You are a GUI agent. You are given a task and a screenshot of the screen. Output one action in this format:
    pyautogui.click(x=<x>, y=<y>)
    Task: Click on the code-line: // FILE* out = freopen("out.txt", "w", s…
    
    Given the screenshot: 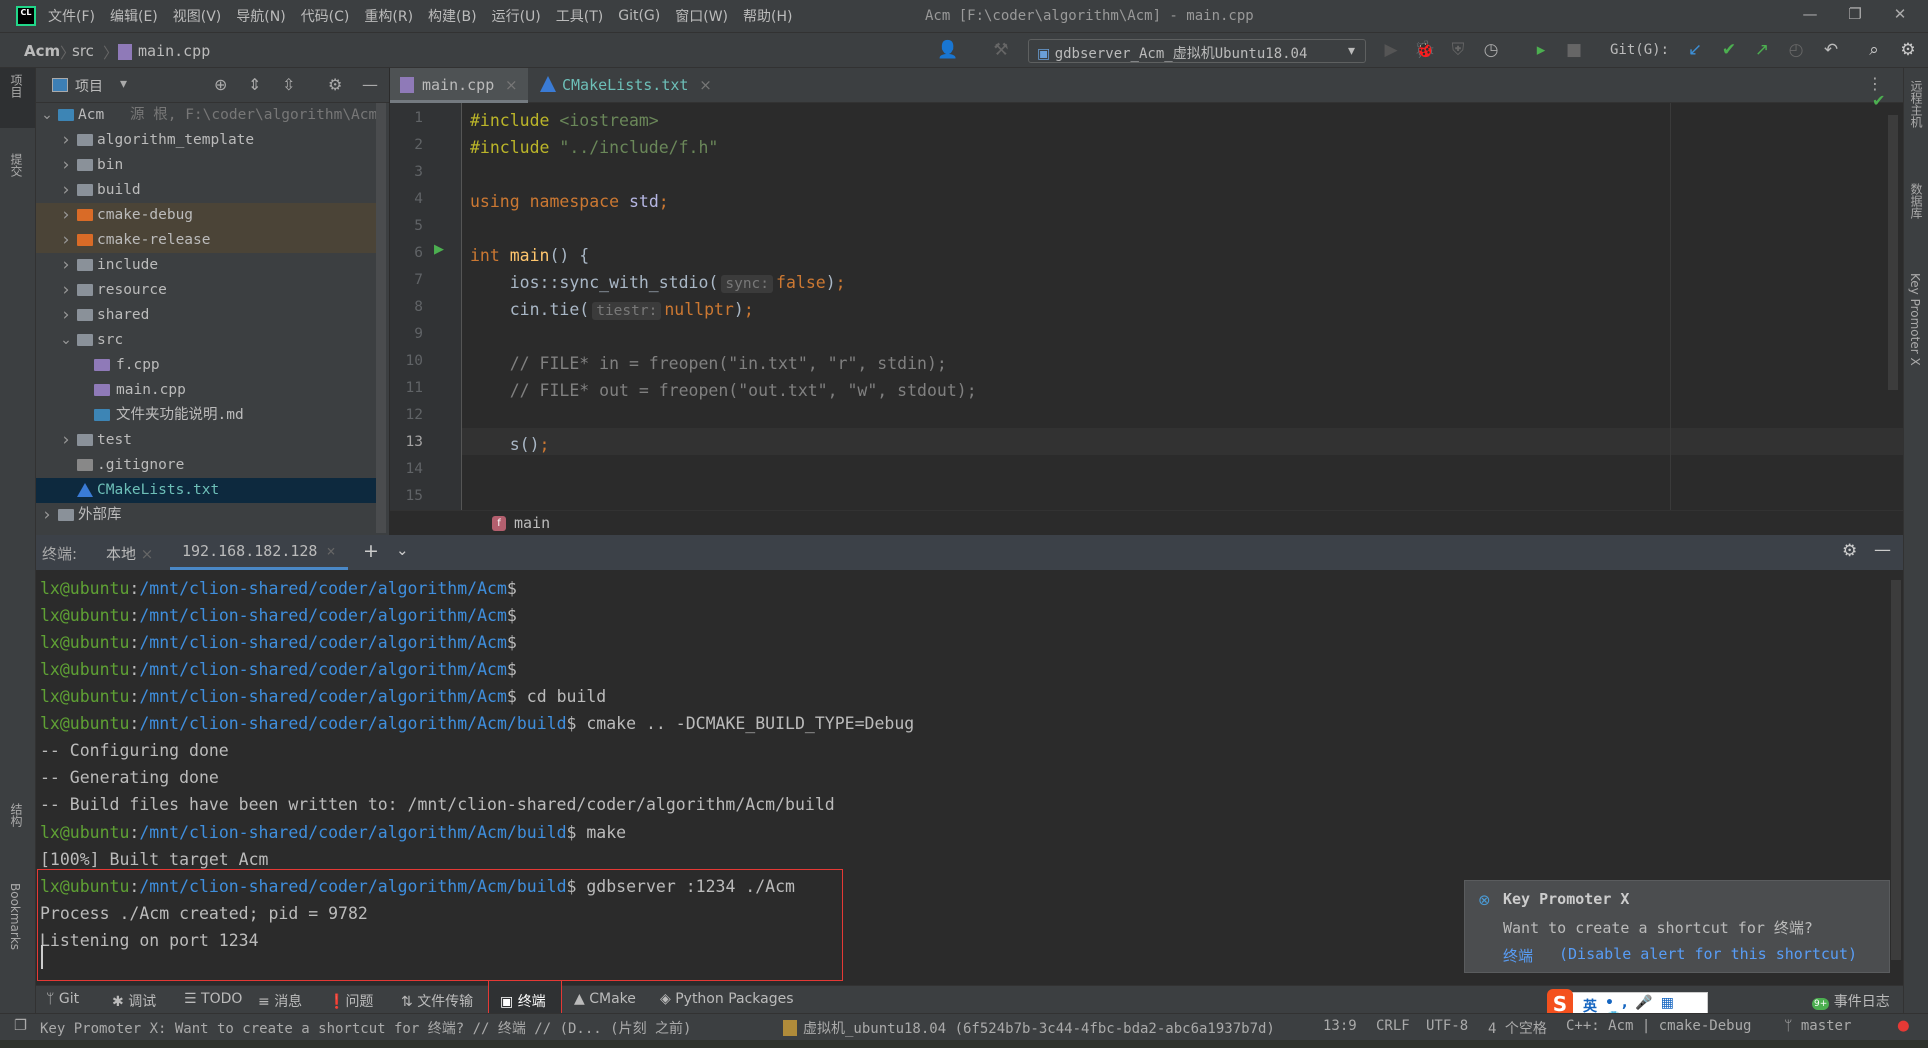 What is the action you would take?
    pyautogui.click(x=723, y=390)
    